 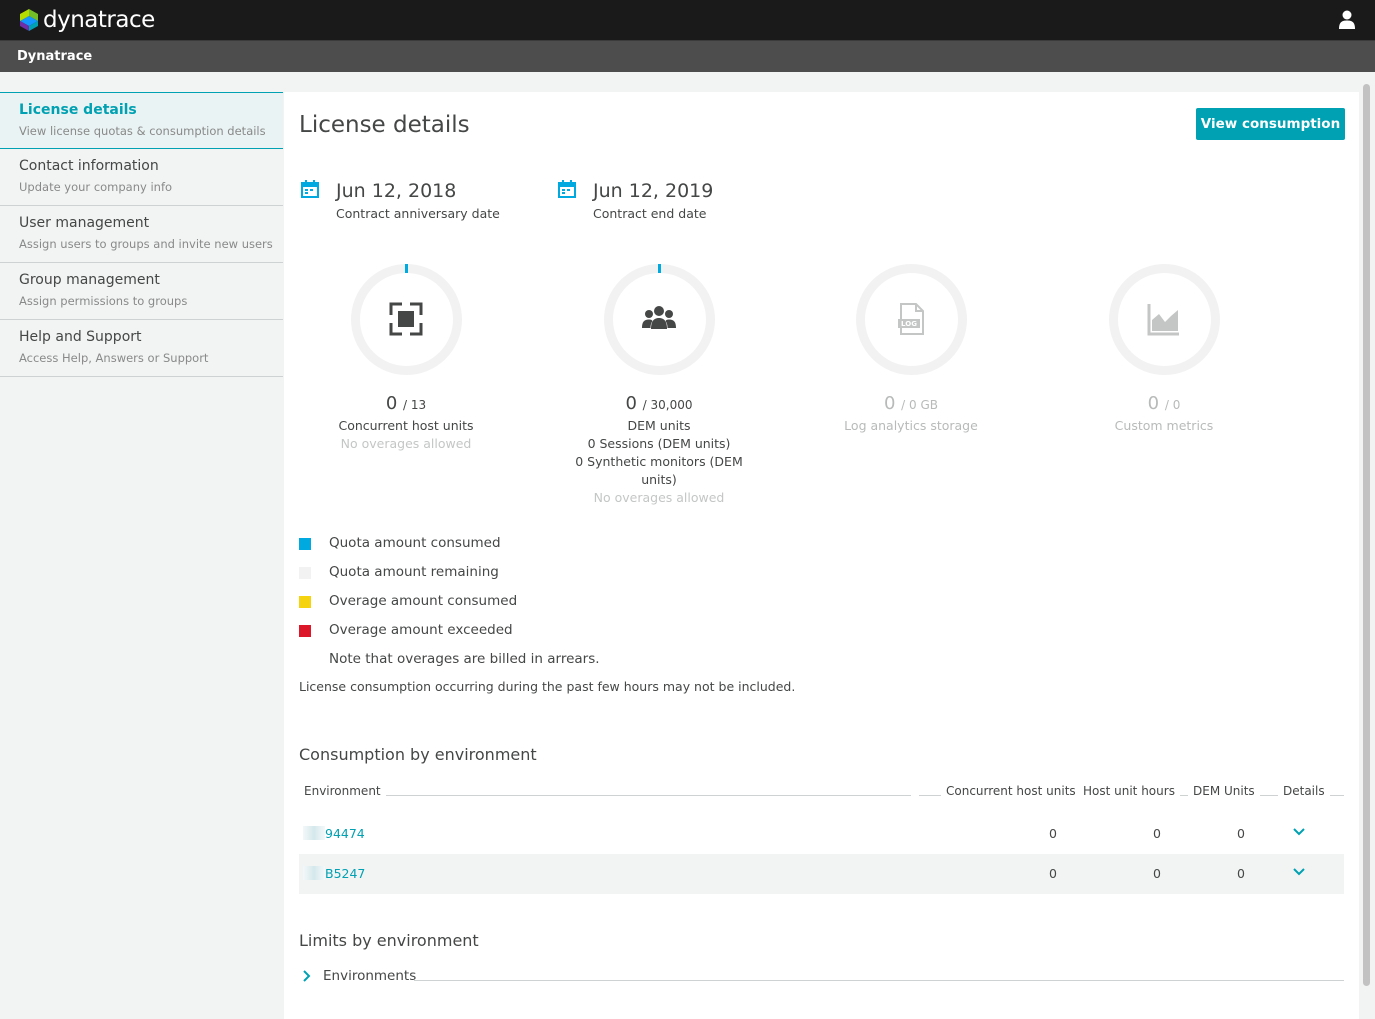 I want to click on gauge-capacity: / 0, so click(x=1172, y=405).